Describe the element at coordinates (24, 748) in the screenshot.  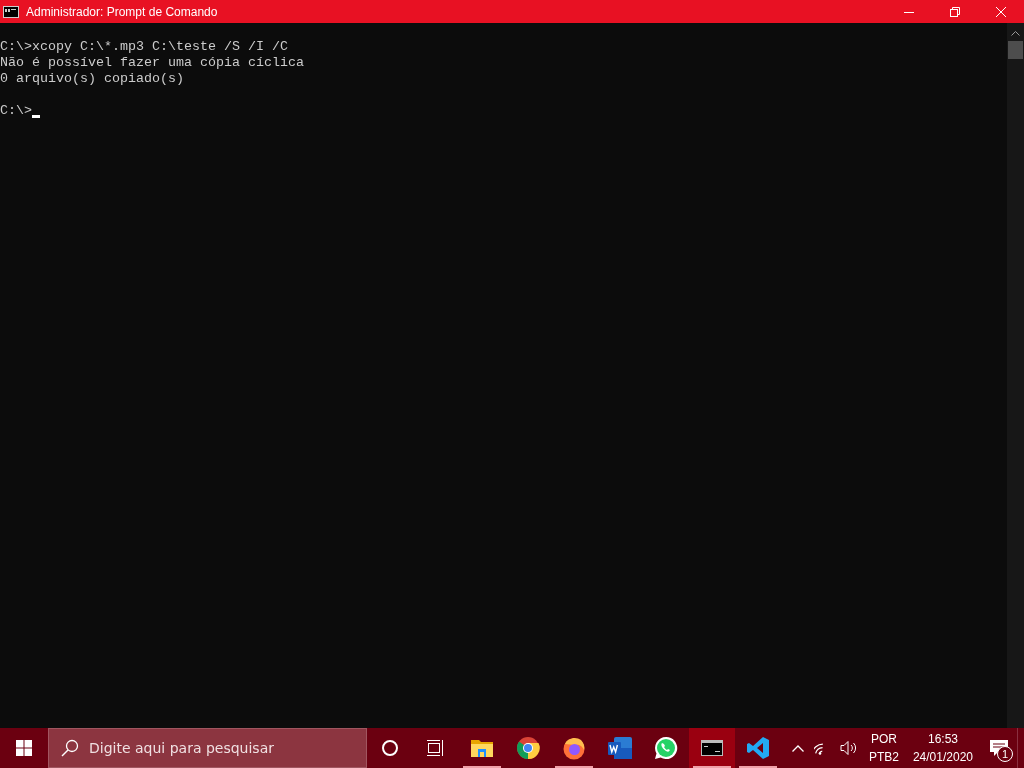
I see `windows-logo-icon` at that location.